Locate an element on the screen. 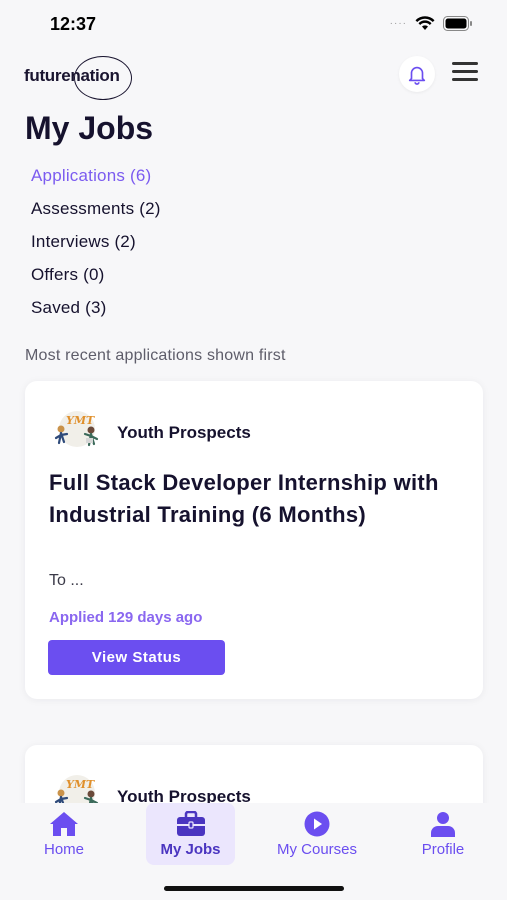 This screenshot has height=900, width=507. nav-my-courses: My Courses is located at coordinates (317, 834).